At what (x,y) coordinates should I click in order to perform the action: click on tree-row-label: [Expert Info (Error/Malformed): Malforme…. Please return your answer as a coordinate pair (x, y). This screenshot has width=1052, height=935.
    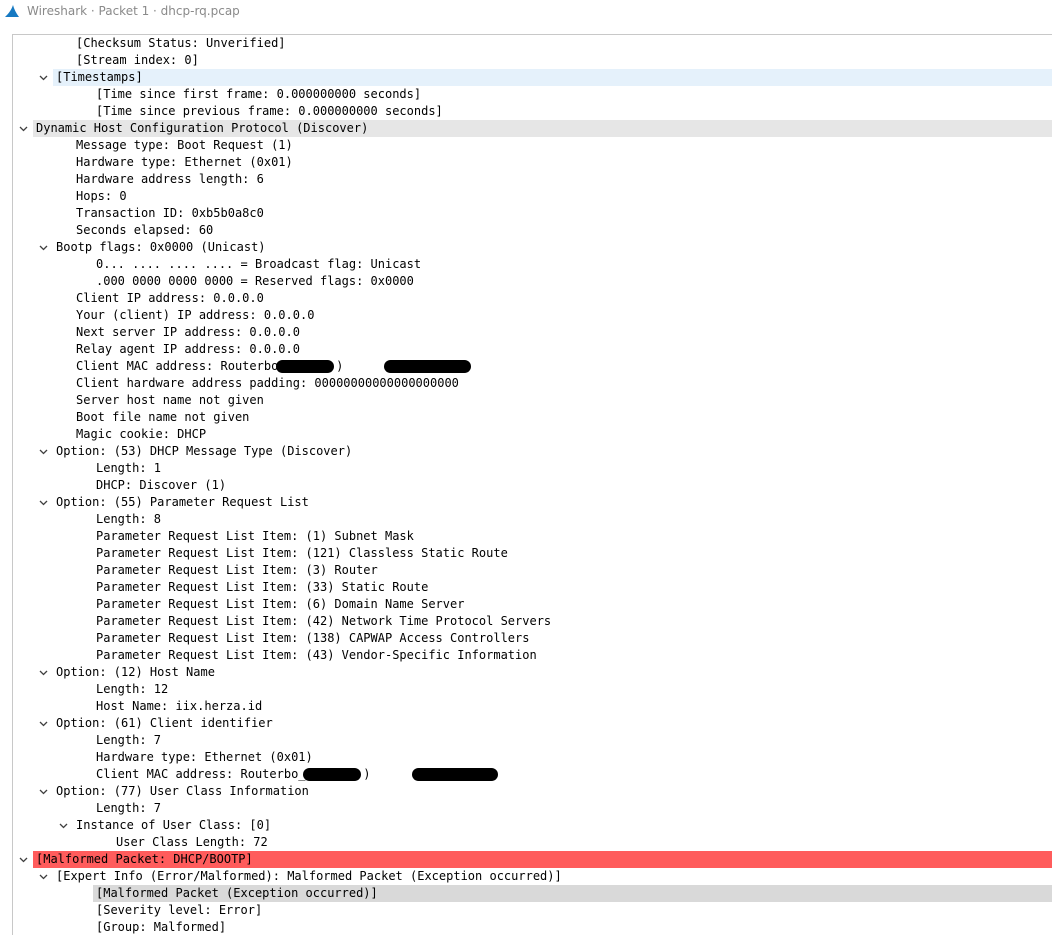
    Looking at the image, I should click on (309, 876).